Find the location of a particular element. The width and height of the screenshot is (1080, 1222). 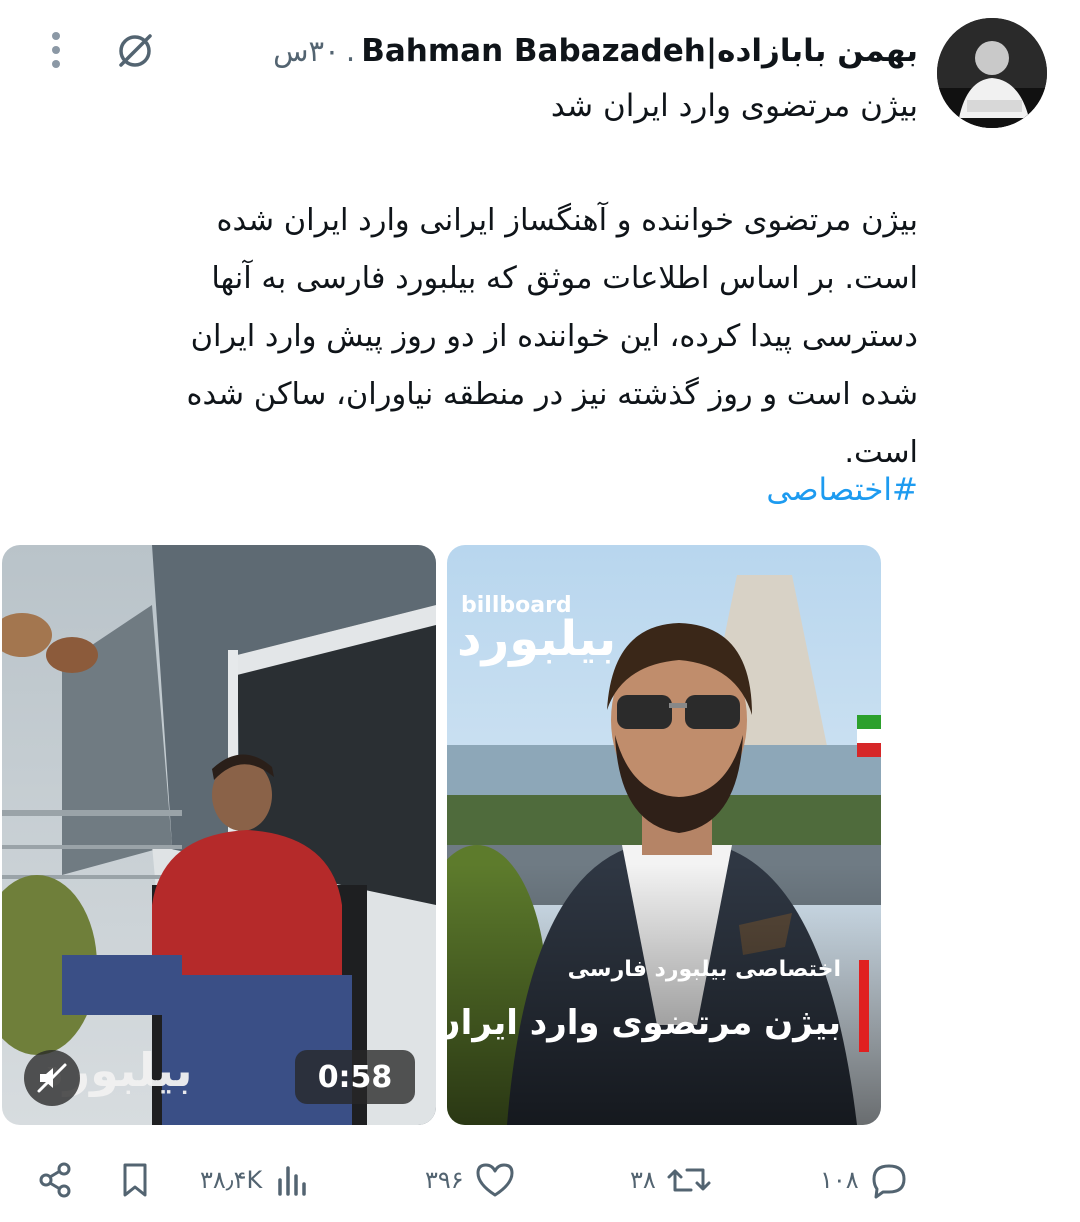

bookmark-button is located at coordinates (135, 1180).